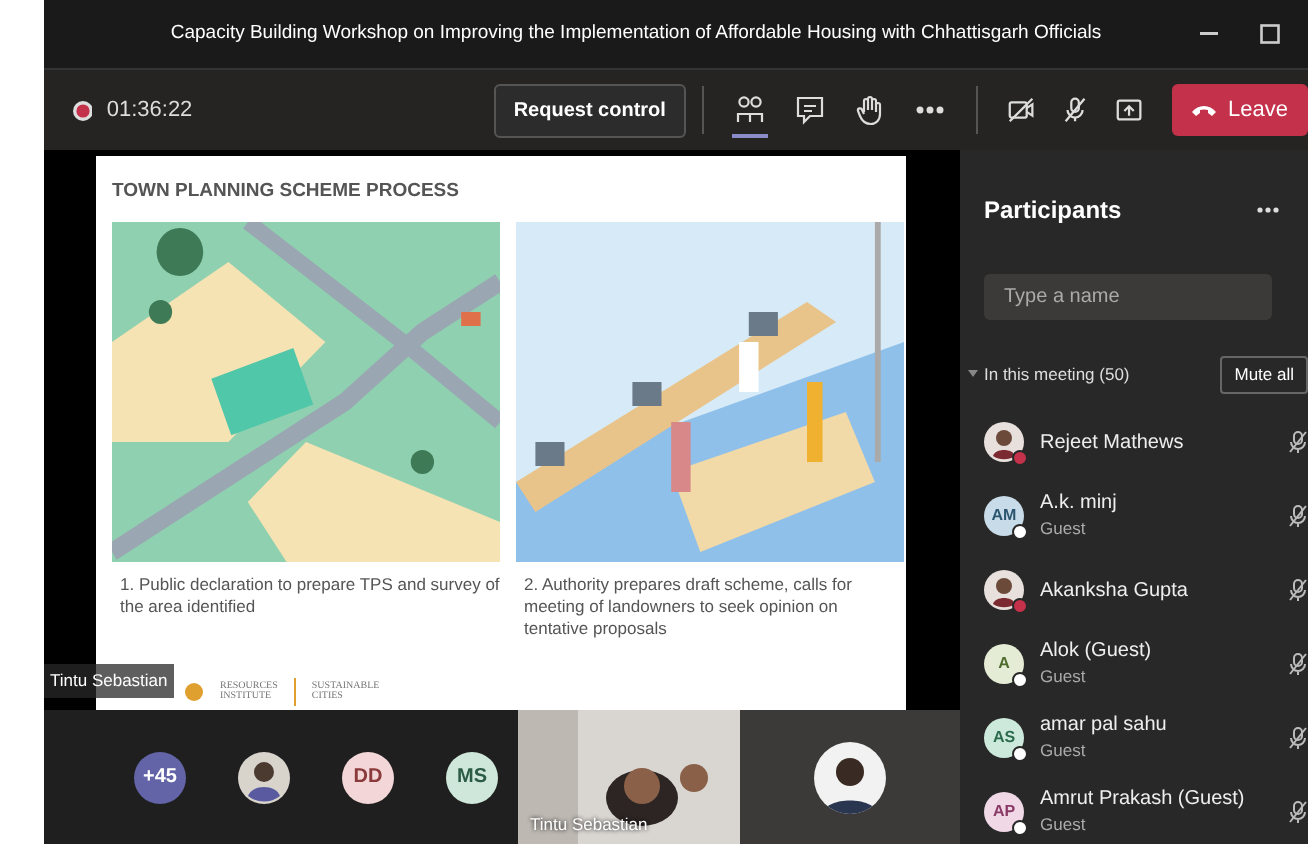  I want to click on window-title: Capacity Building Workshop on Improving the Implementation of Affordable Housing with Chhattisgarh Officials, so click(636, 33).